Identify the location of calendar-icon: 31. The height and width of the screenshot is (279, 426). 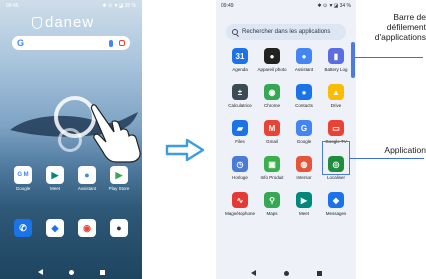
(240, 56).